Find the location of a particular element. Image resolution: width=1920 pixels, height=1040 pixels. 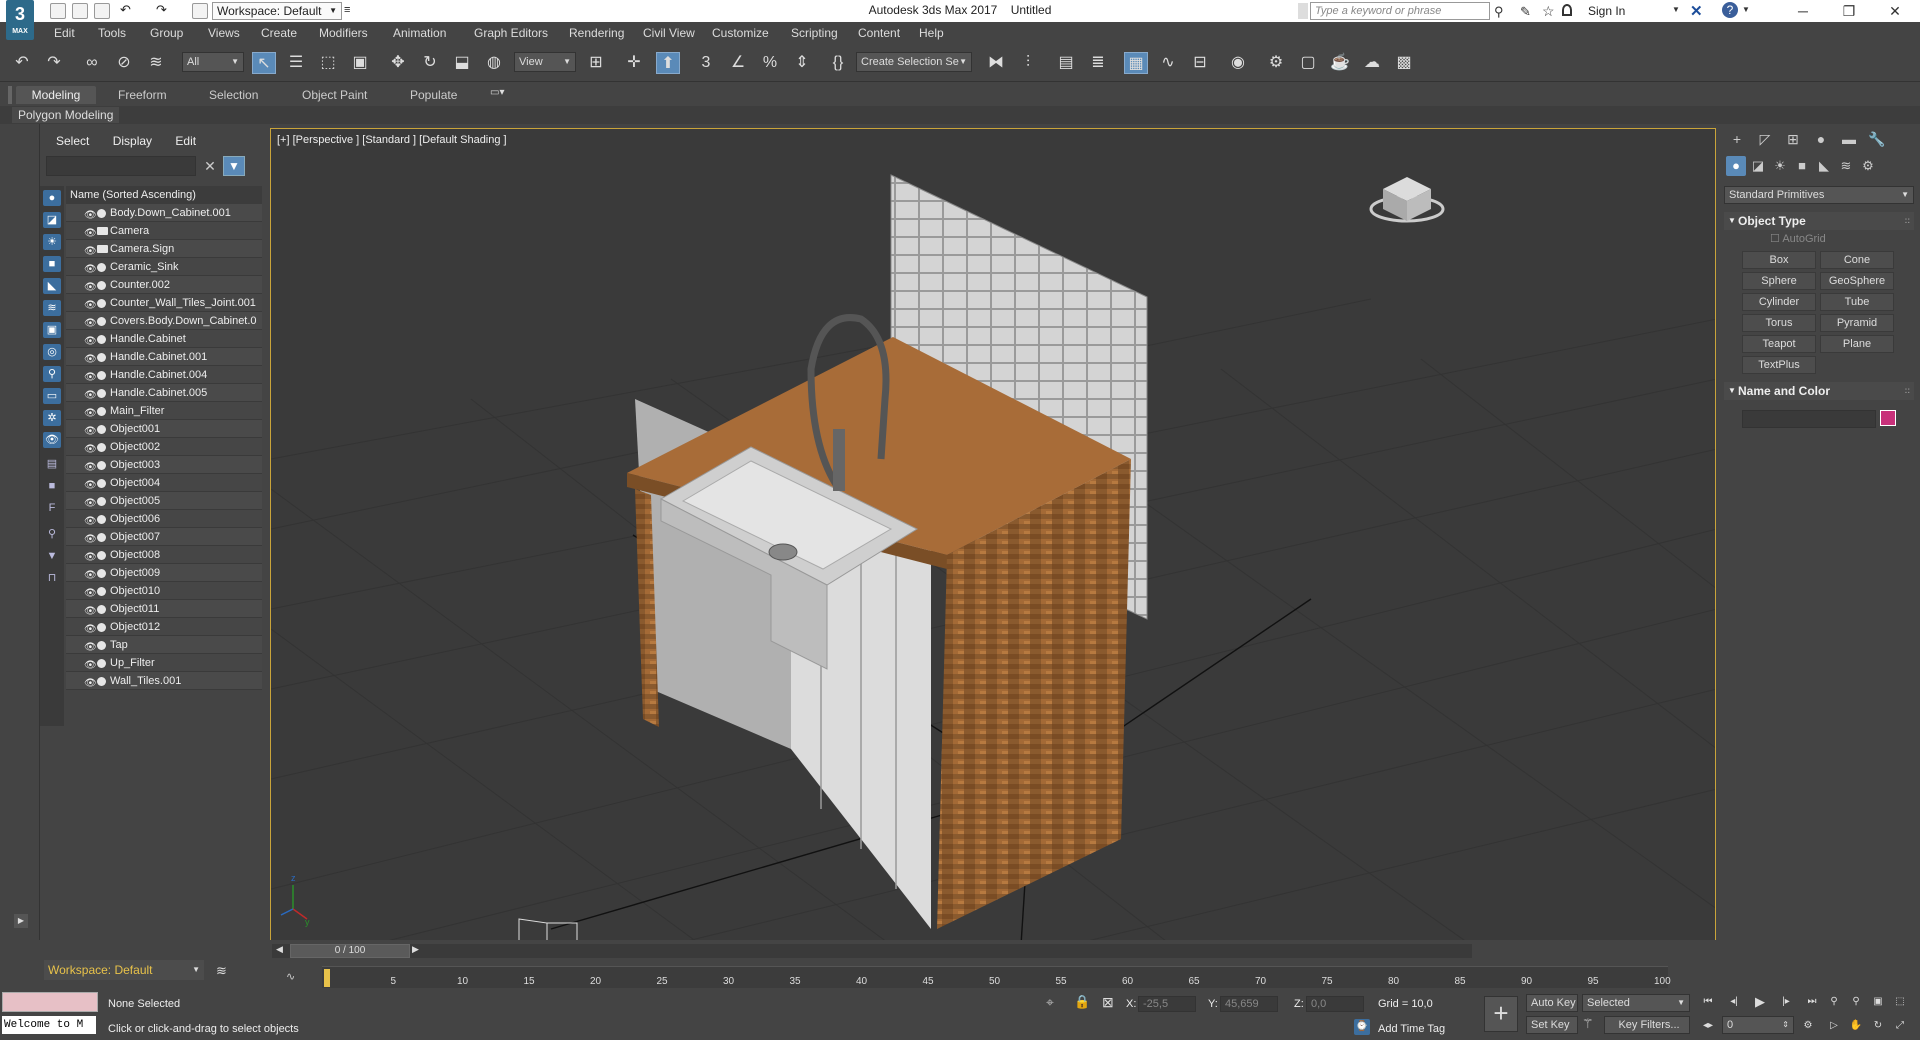

reference-coordinate-dropdown: View ▼ is located at coordinates (545, 62).